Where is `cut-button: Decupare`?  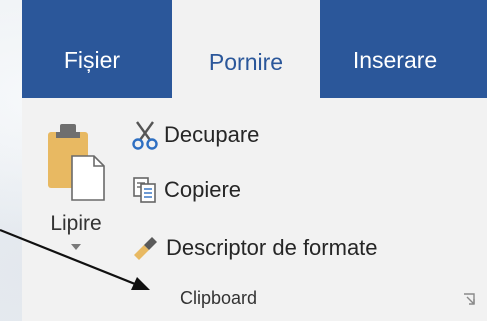 cut-button: Decupare is located at coordinates (195, 135).